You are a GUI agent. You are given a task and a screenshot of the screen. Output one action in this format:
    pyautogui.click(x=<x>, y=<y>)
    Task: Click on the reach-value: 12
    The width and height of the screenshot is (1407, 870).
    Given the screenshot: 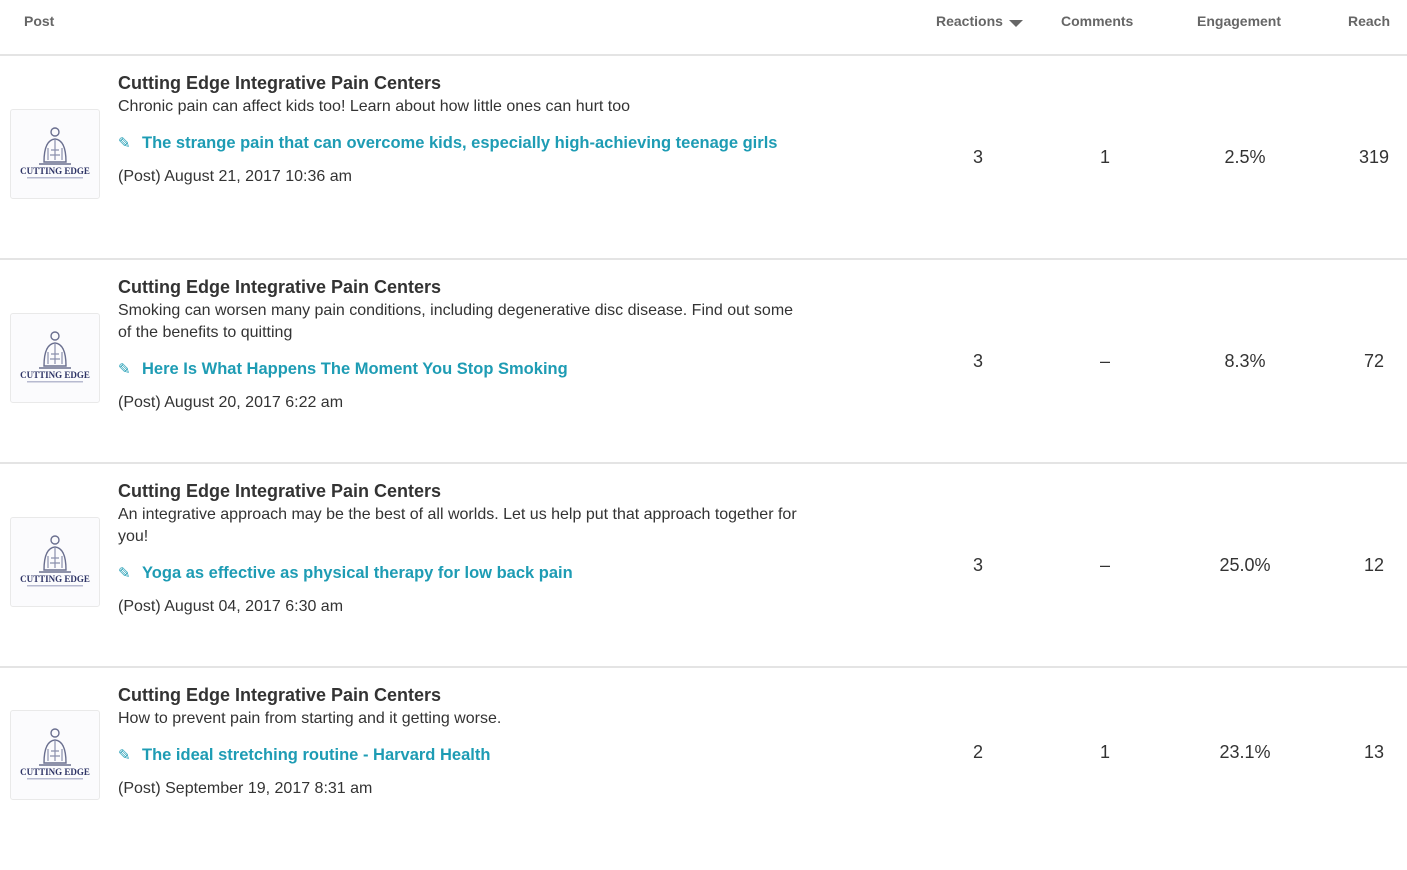 What is the action you would take?
    pyautogui.click(x=1374, y=565)
    